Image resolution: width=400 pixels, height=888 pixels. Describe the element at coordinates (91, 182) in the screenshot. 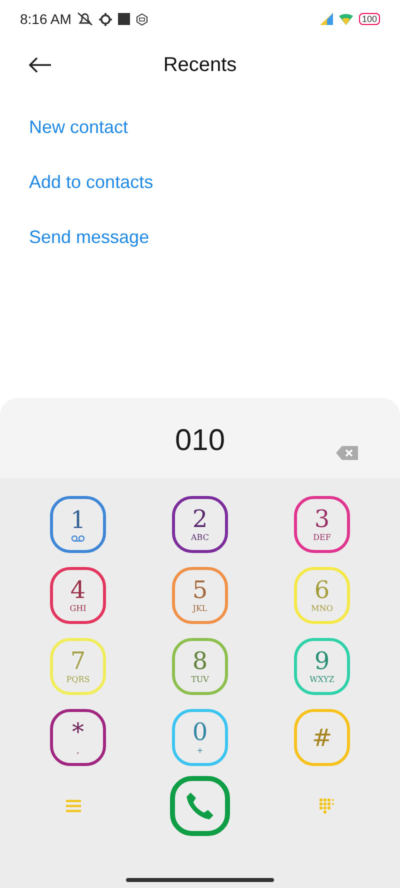

I see `action-link: Add to contacts` at that location.